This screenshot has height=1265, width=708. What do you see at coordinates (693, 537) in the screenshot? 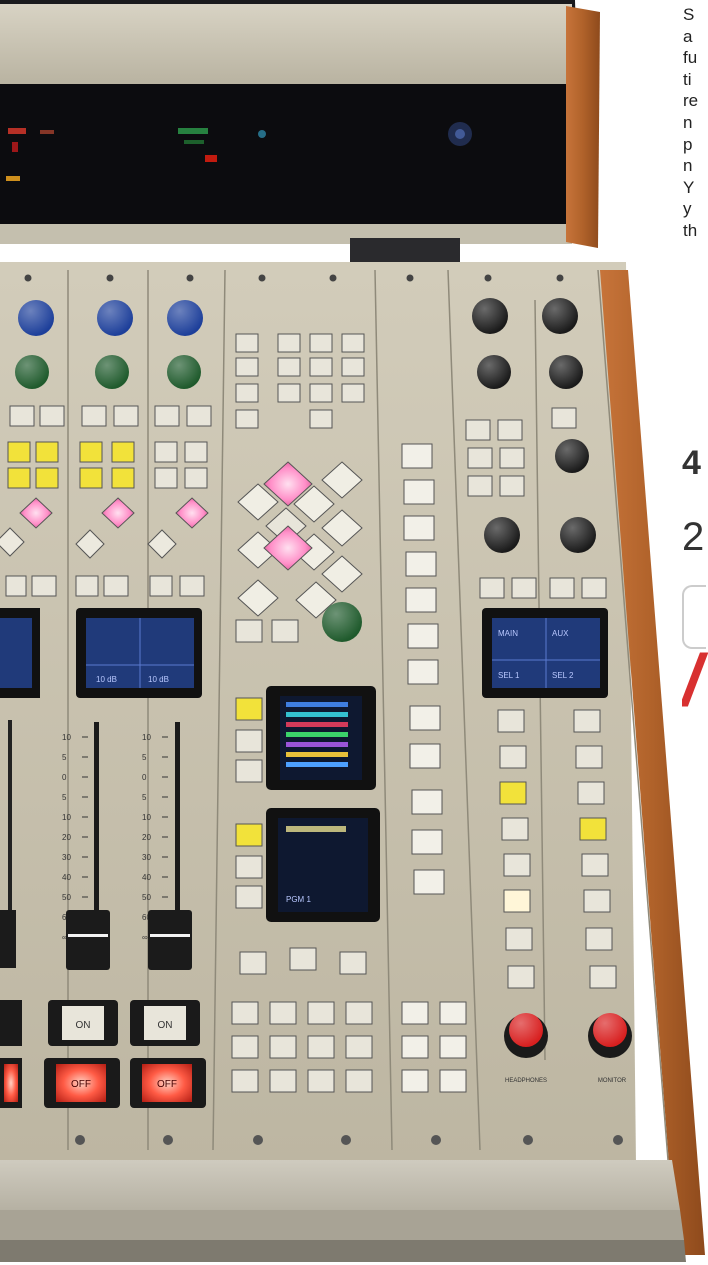
I see `text-fragment-2: 2` at bounding box center [693, 537].